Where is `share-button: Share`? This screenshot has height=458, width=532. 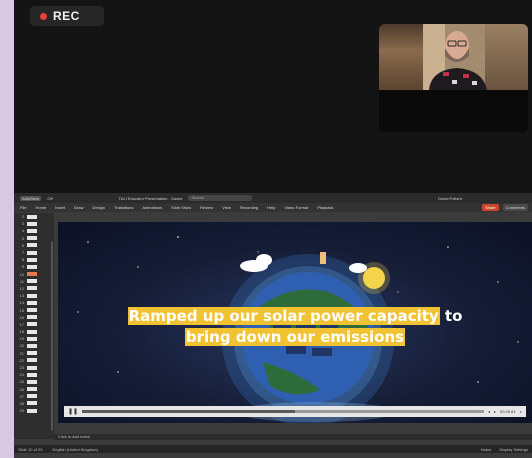 share-button: Share is located at coordinates (490, 207).